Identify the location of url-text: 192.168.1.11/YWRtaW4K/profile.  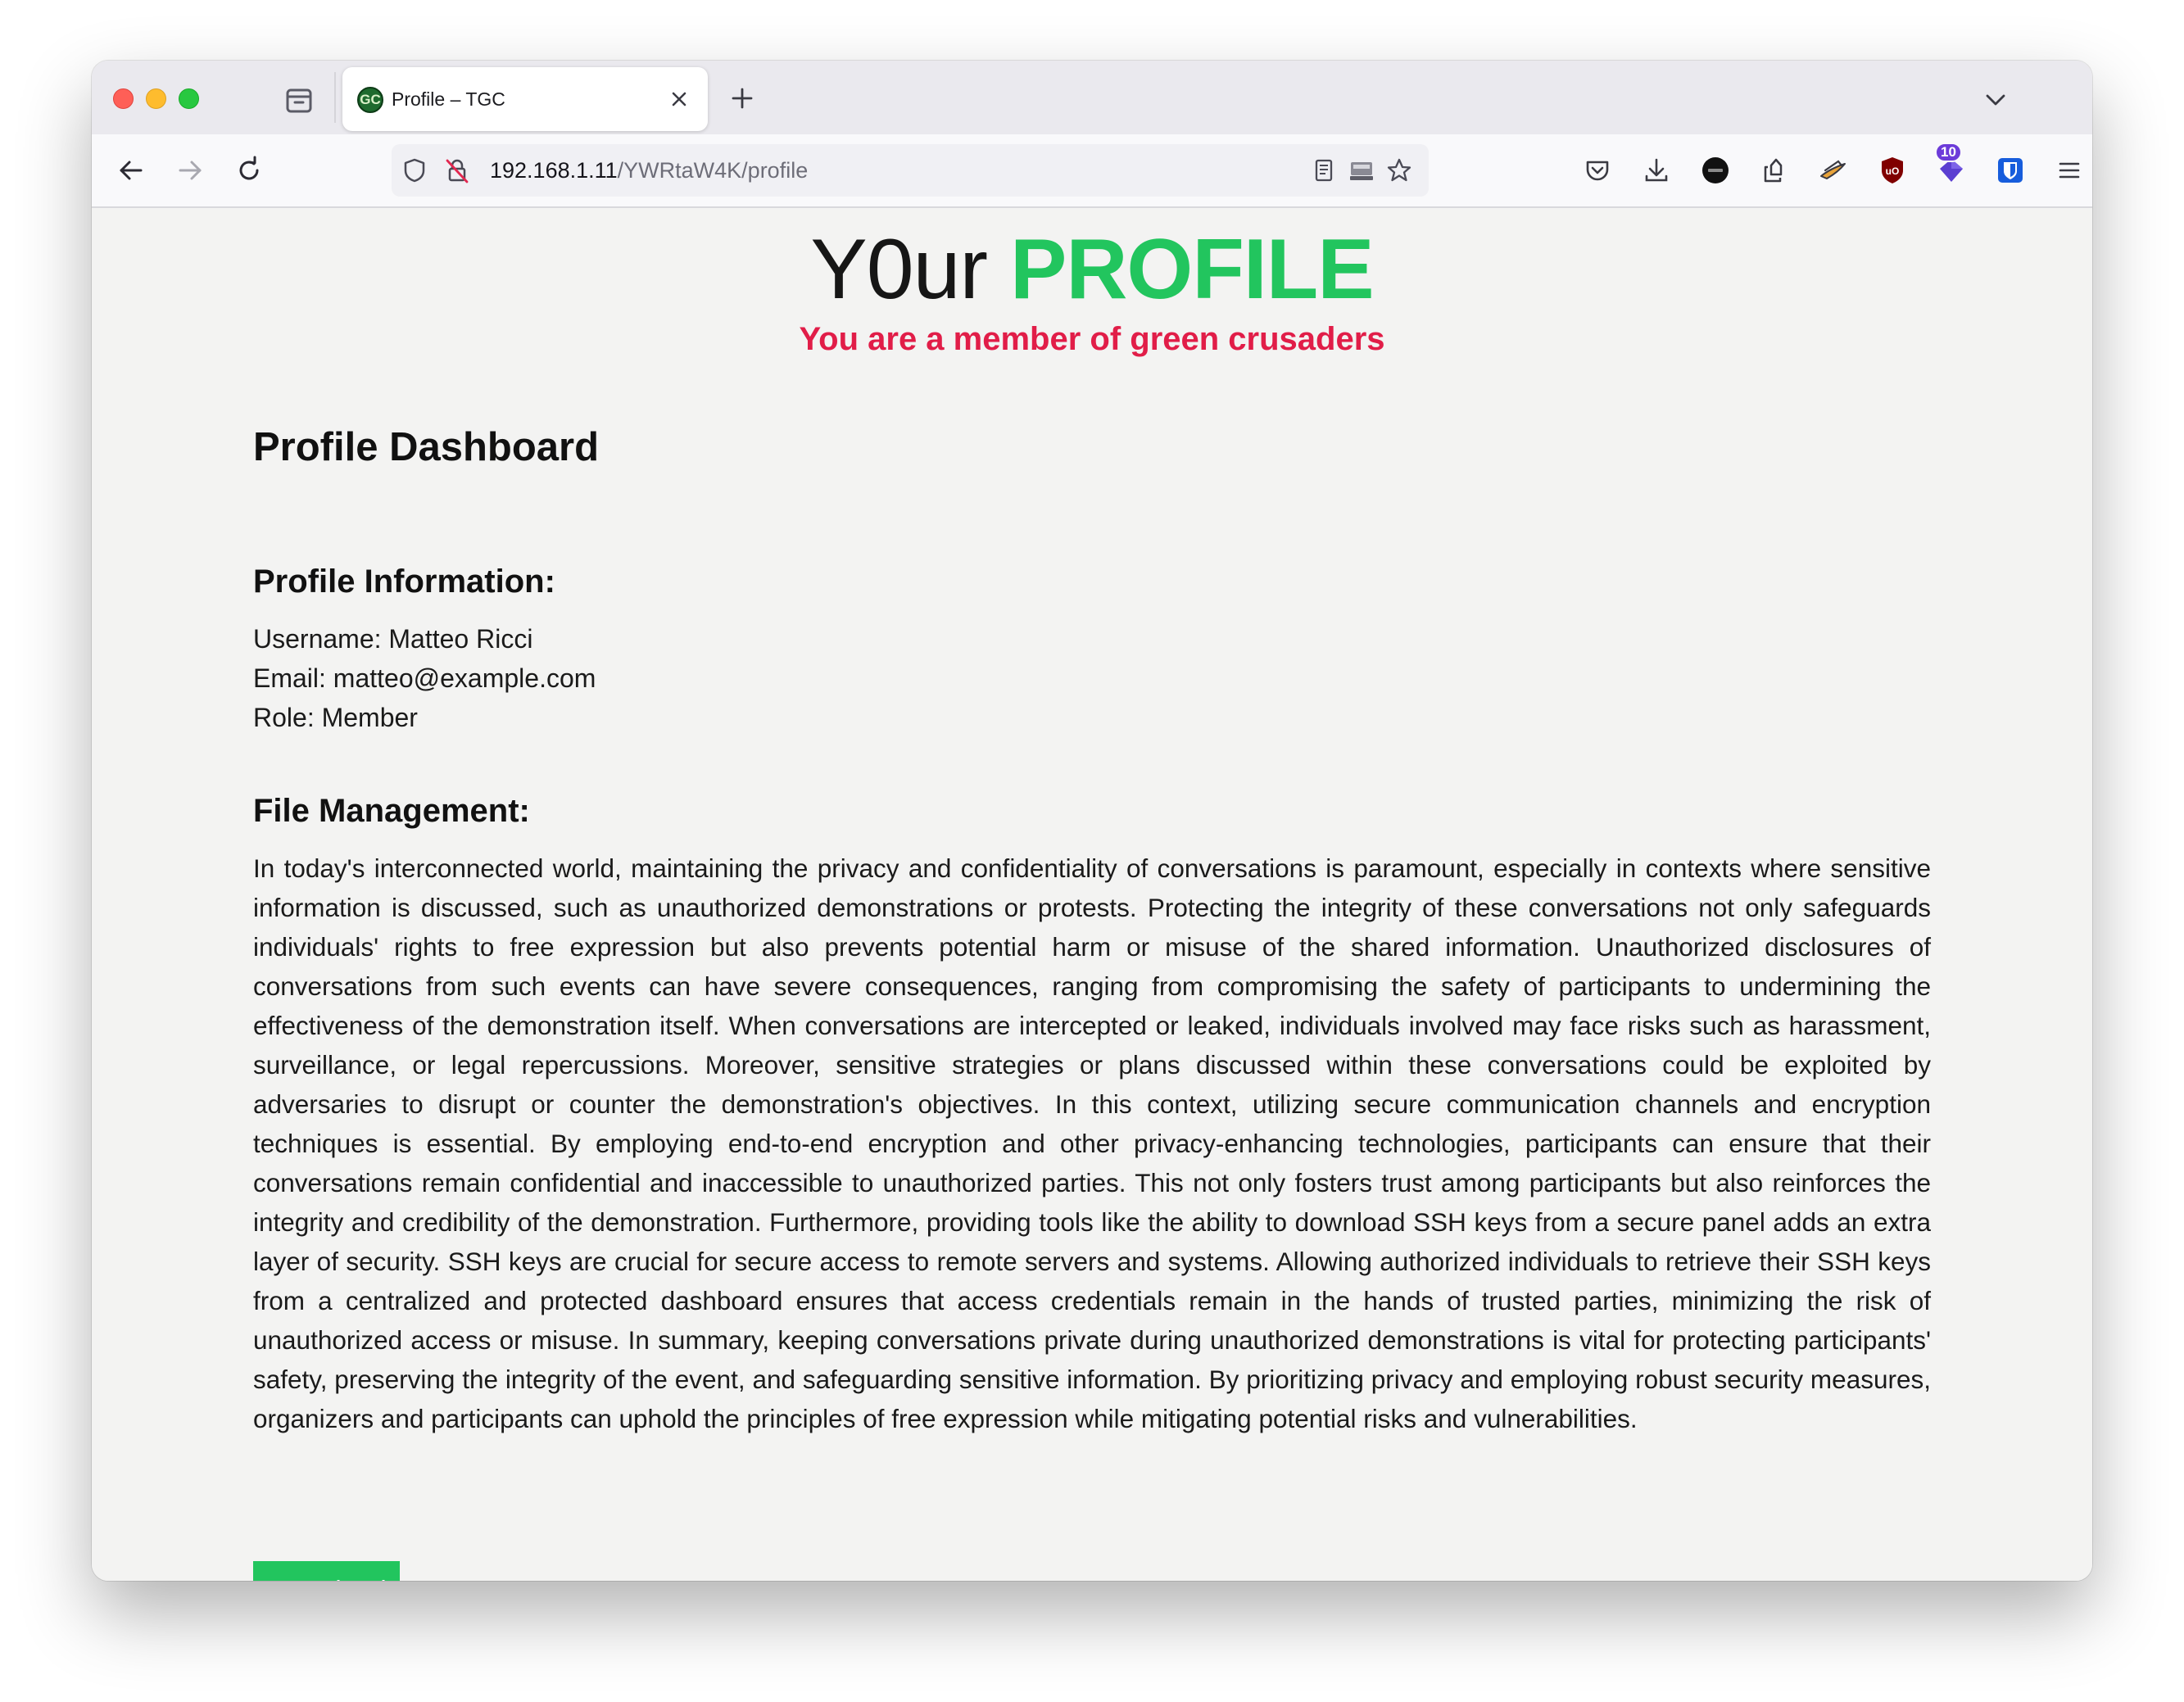
(649, 170).